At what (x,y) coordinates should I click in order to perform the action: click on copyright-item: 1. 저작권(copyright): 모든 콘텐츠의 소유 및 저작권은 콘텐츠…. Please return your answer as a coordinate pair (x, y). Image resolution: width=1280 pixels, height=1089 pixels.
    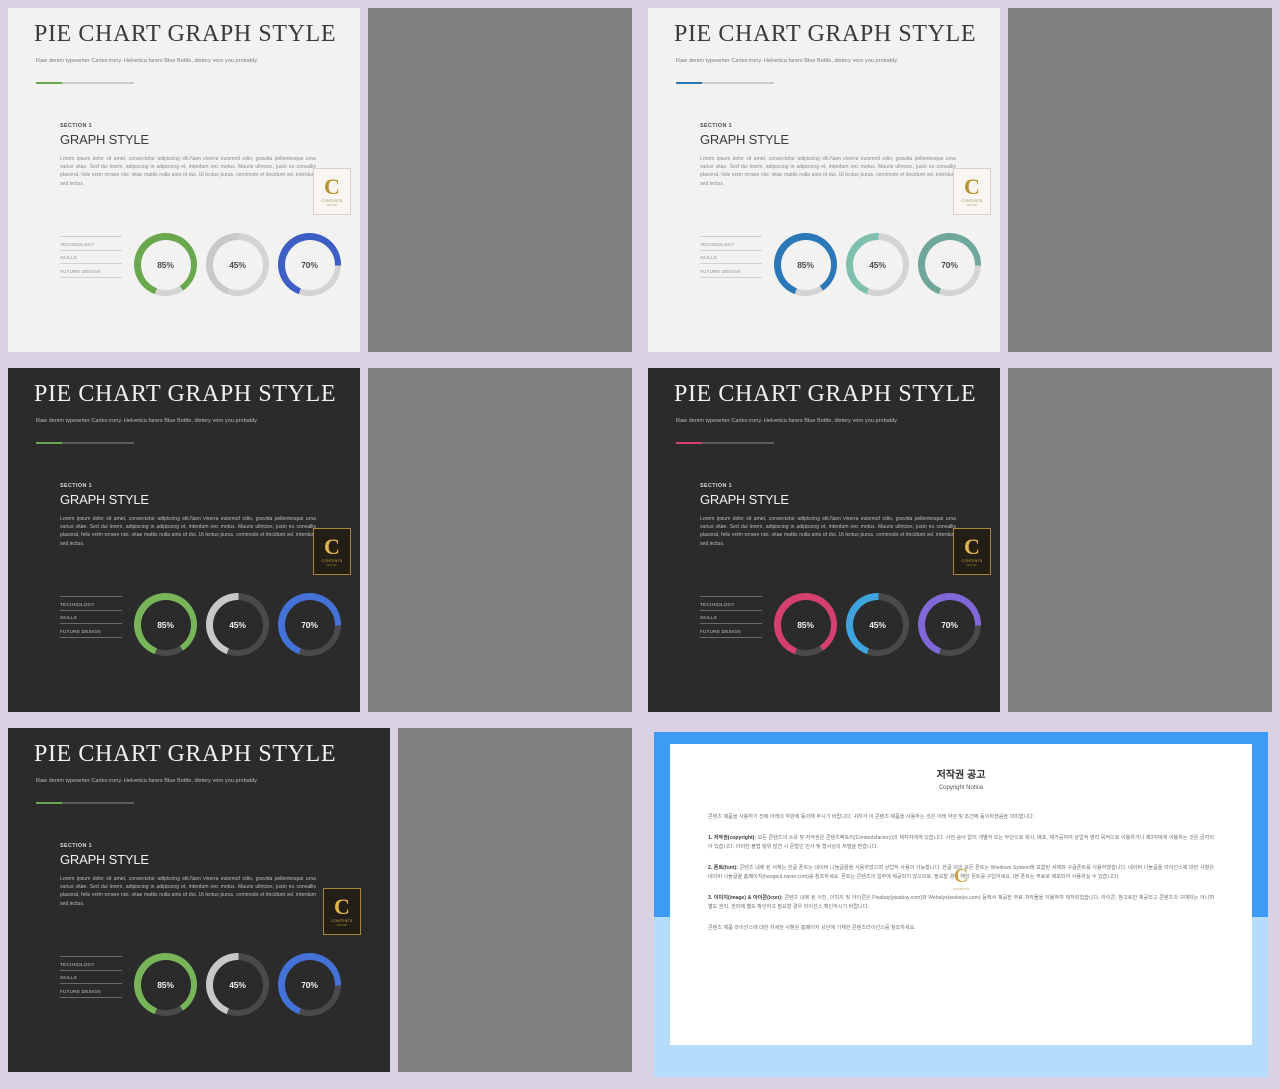
    Looking at the image, I should click on (961, 843).